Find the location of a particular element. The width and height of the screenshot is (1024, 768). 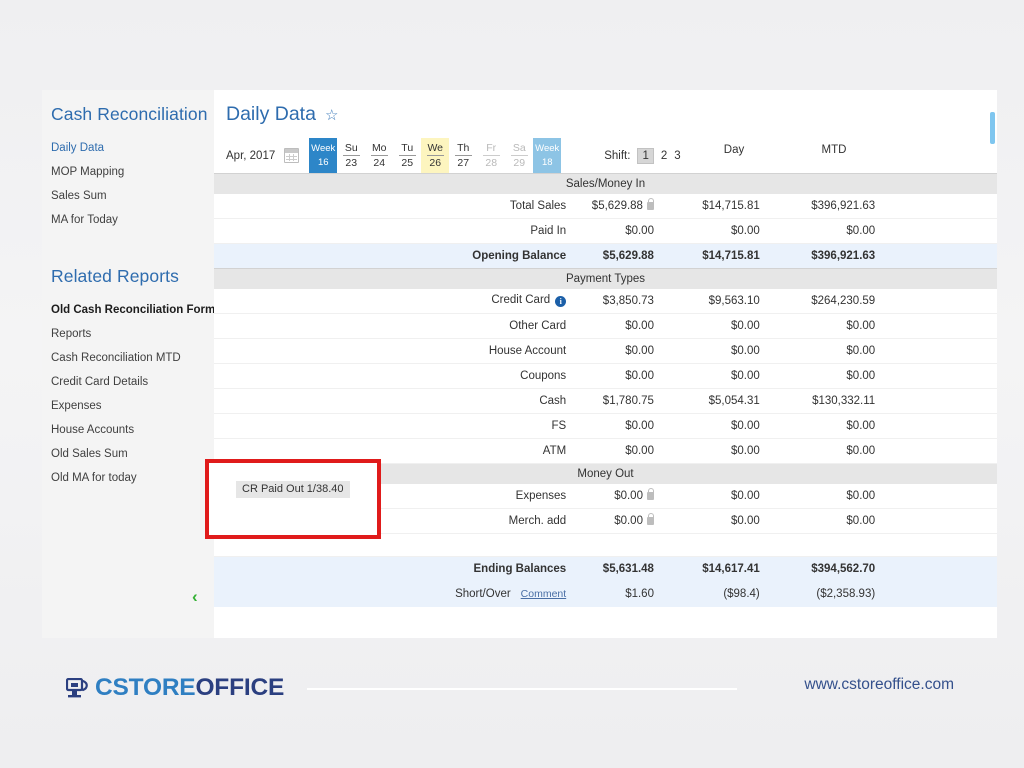

day-cell-su: Su 23 is located at coordinates (351, 155).